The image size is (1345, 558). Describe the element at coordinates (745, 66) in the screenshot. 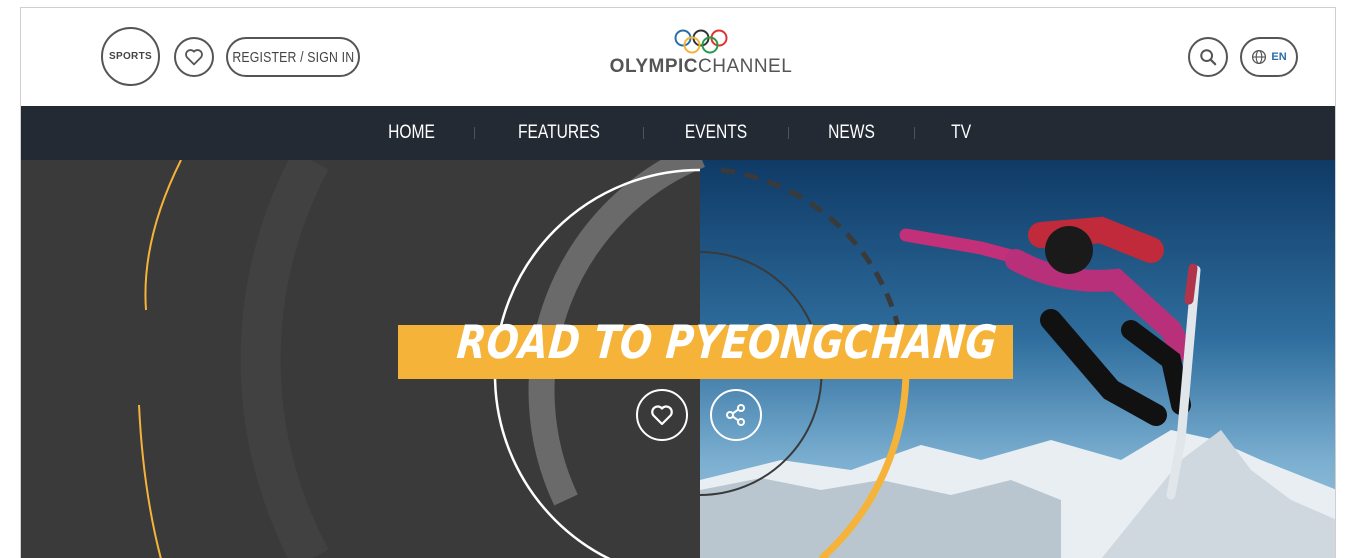

I see `logo-rest: CHANNEL` at that location.